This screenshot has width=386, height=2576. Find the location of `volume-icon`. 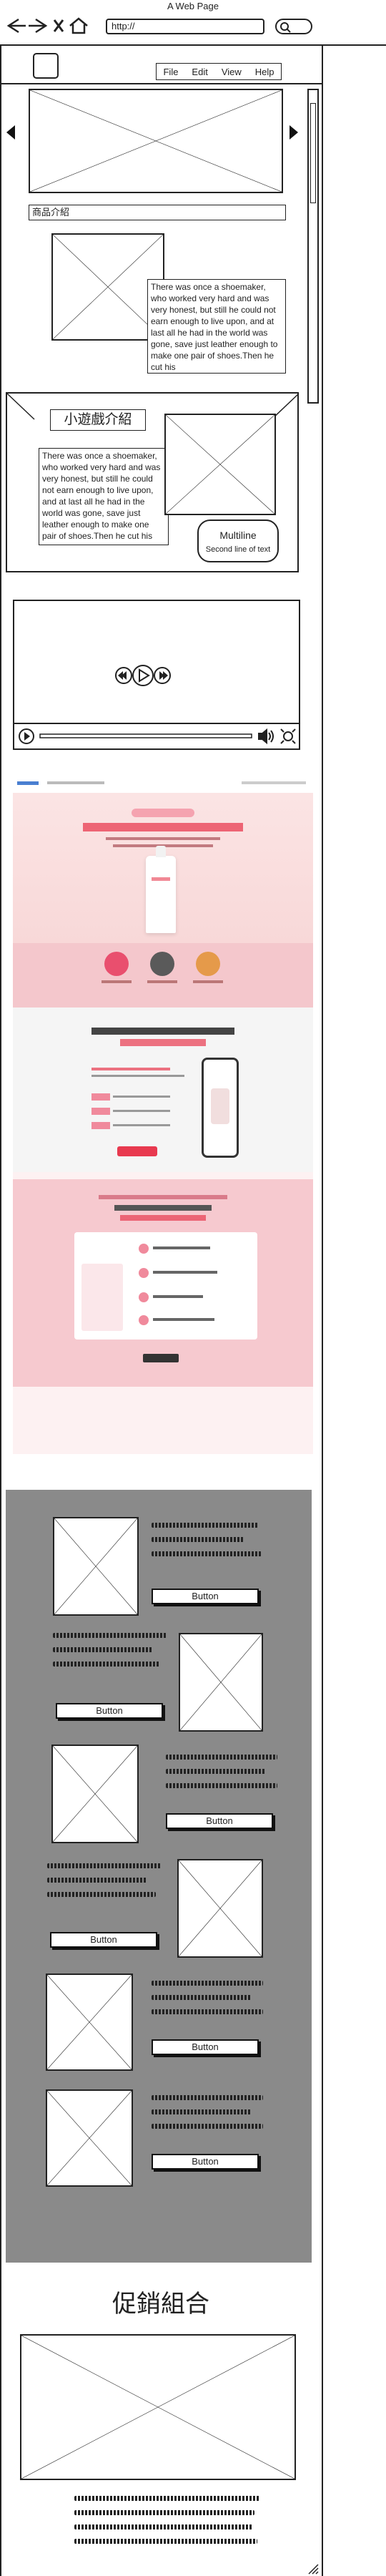

volume-icon is located at coordinates (266, 736).